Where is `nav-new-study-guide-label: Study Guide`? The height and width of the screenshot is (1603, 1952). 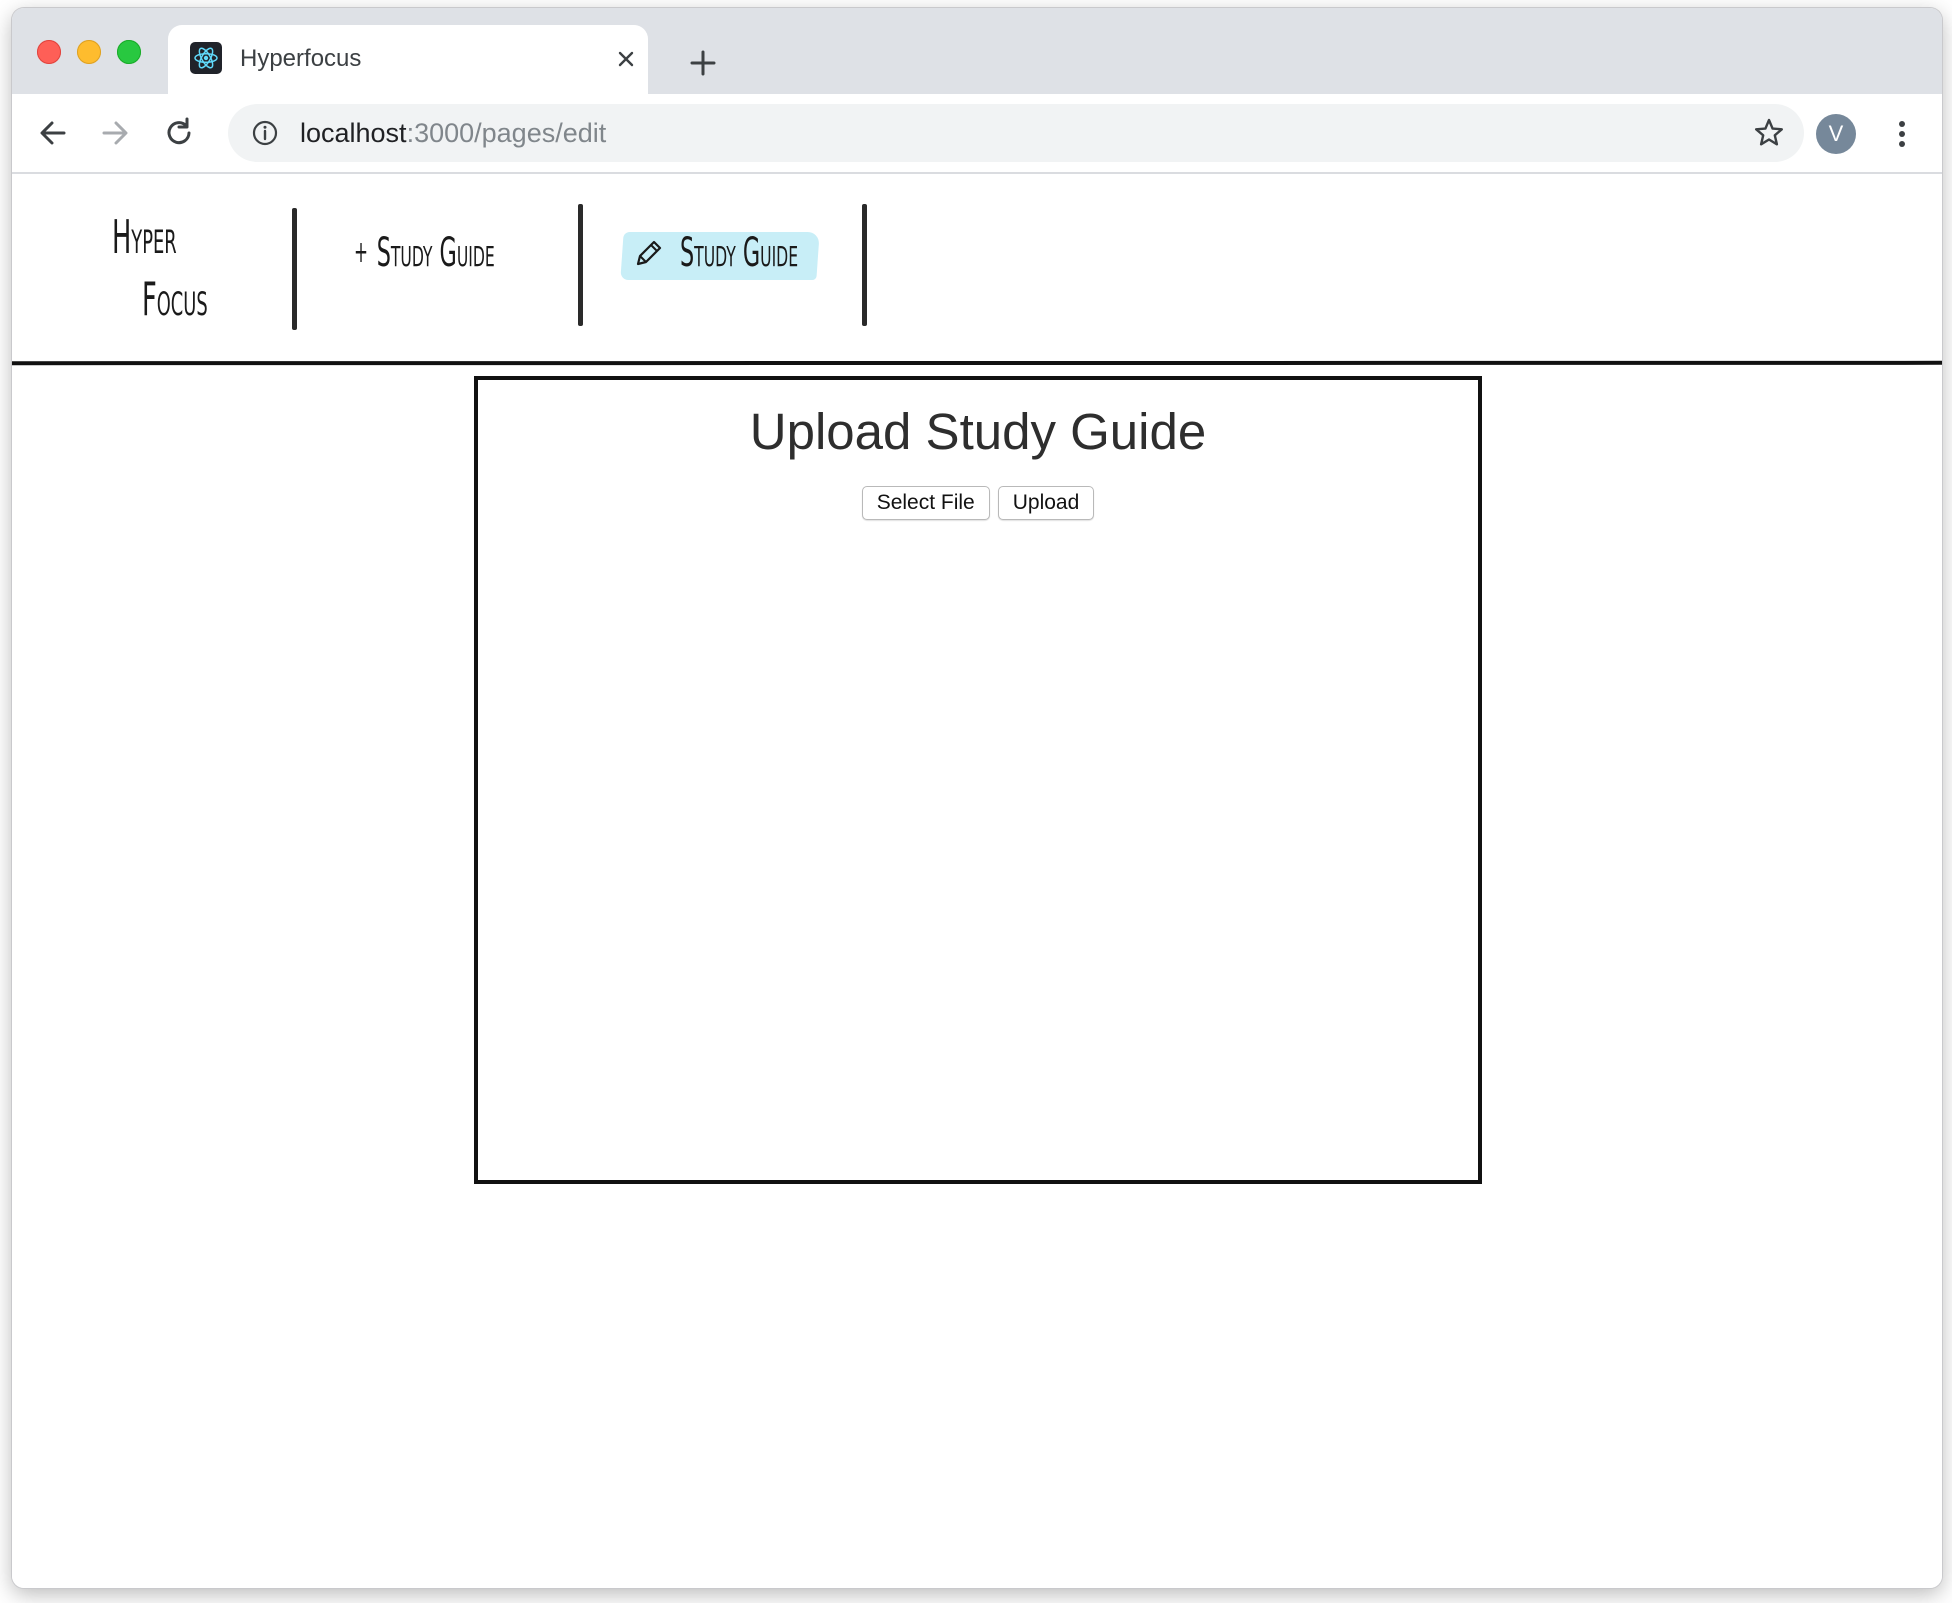 nav-new-study-guide-label: Study Guide is located at coordinates (435, 253).